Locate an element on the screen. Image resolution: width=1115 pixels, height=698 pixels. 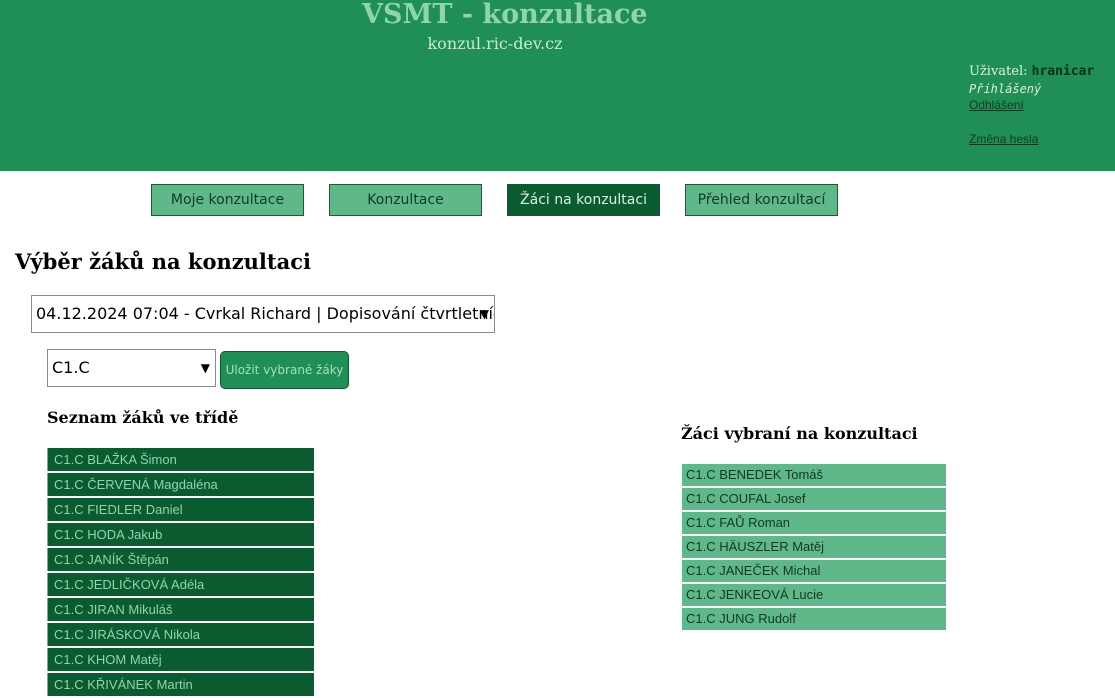
selected-student-item: C1.C JANEČEK Michal is located at coordinates (814, 571).